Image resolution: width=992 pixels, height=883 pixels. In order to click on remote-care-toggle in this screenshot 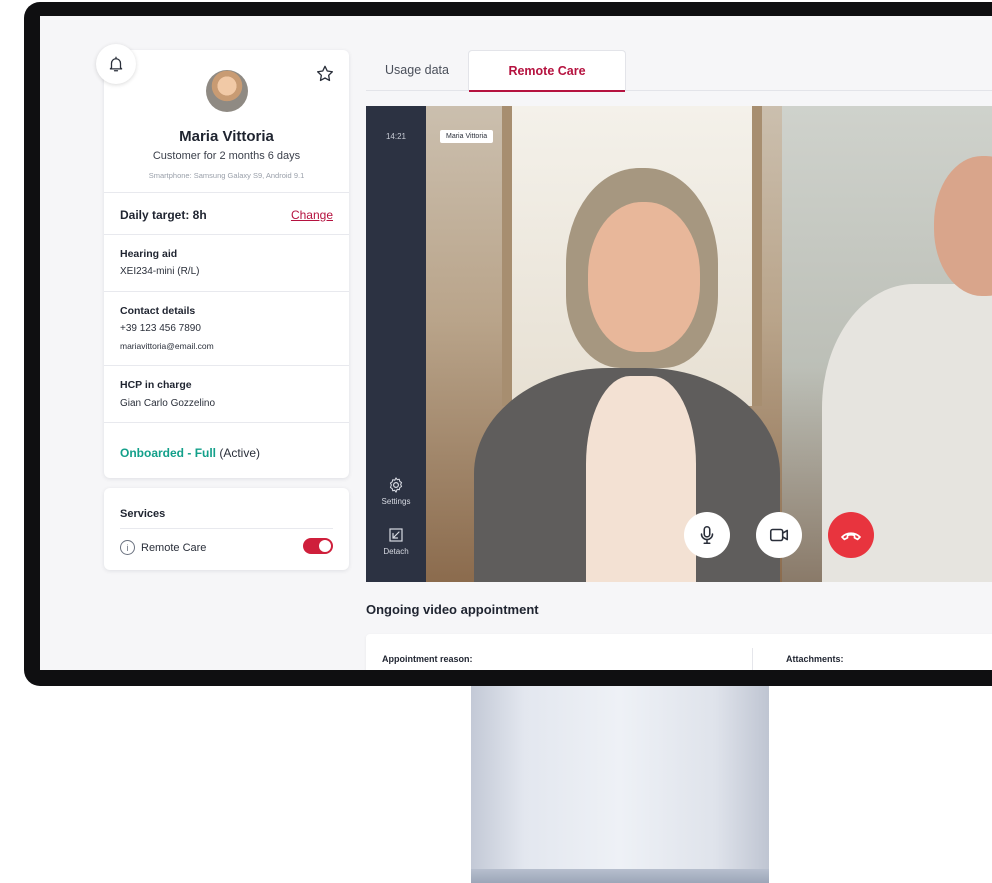, I will do `click(318, 546)`.